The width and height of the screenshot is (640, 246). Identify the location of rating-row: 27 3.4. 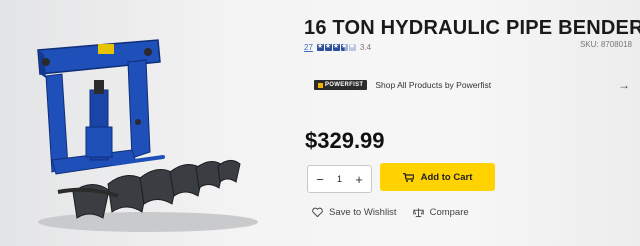
(338, 47).